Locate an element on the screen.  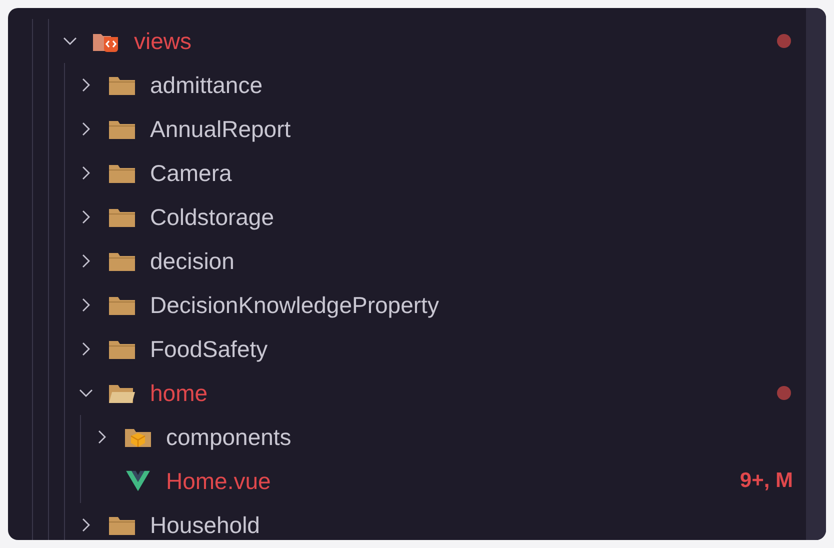
tree-item-label: decision is located at coordinates (192, 261).